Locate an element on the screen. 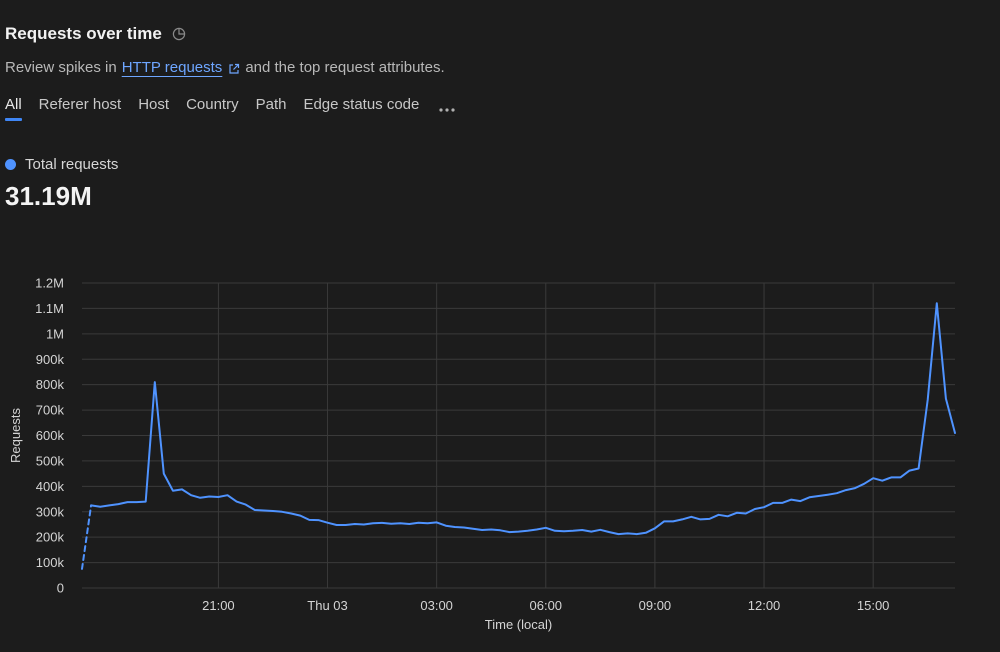  y-tick-label: 100k is located at coordinates (50, 562).